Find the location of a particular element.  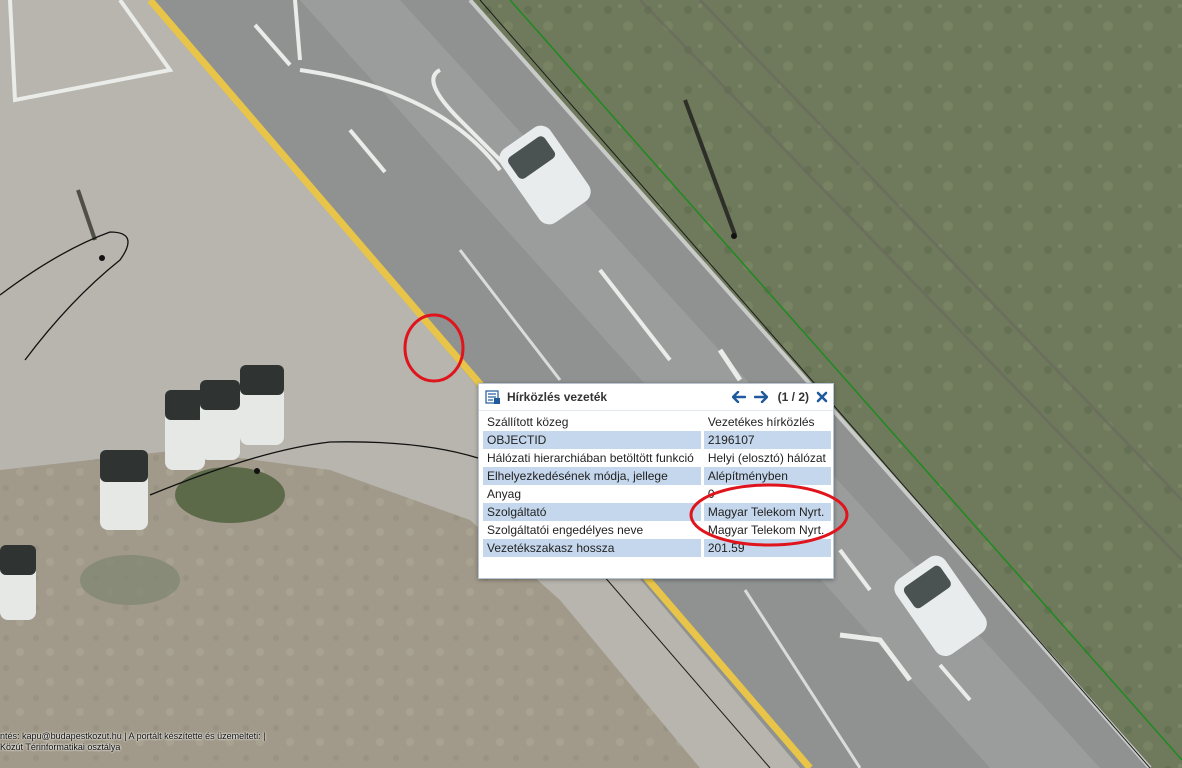

attribute-key: Szolgáltató is located at coordinates (593, 512).